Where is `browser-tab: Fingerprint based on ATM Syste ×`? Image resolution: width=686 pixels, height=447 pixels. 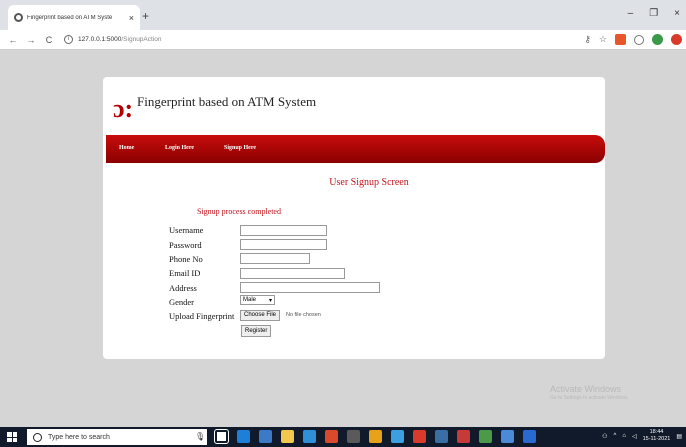
browser-tab: Fingerprint based on ATM Syste × is located at coordinates (74, 17).